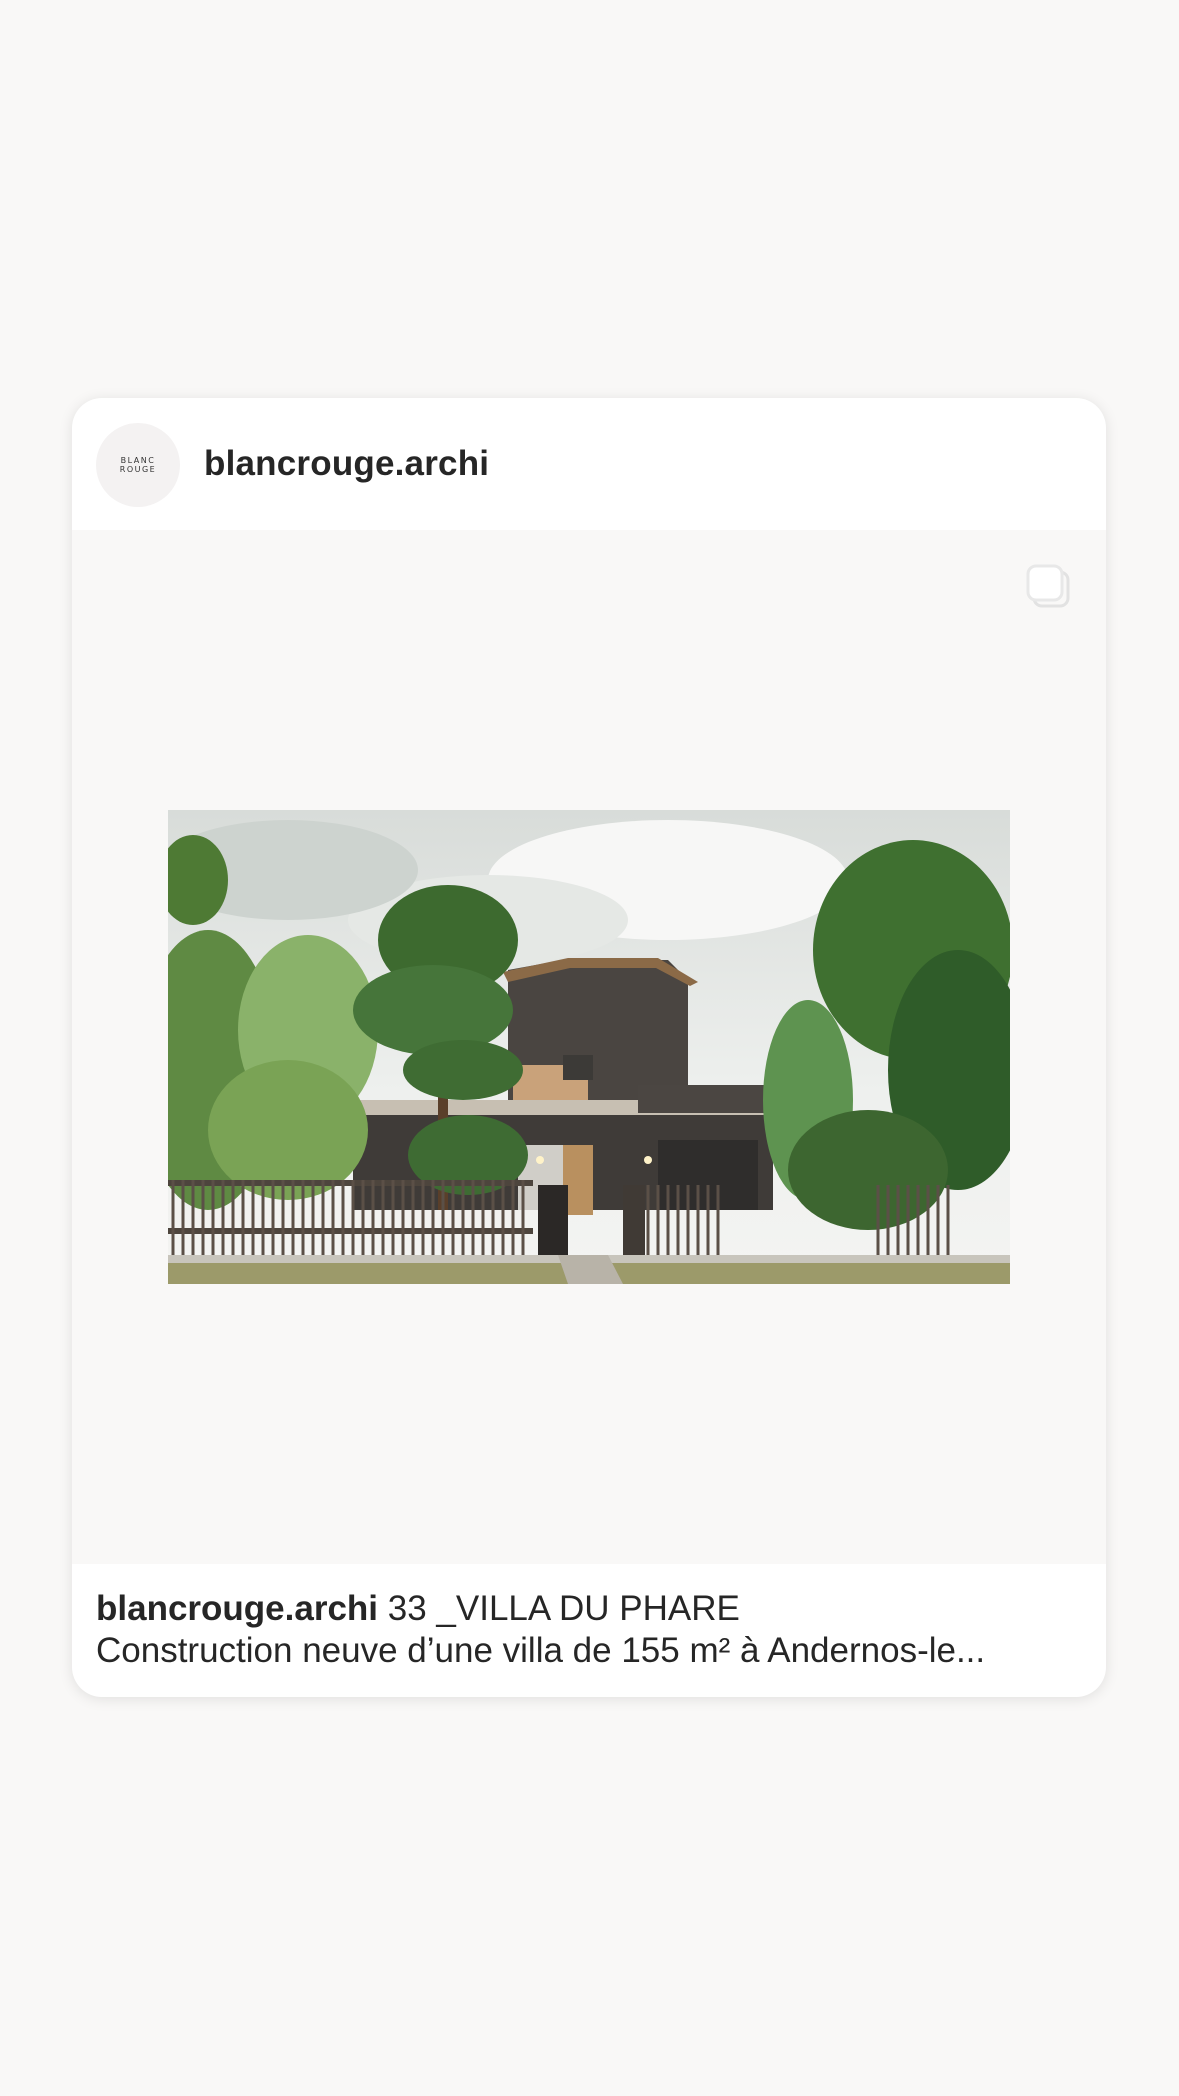 The width and height of the screenshot is (1179, 2096). I want to click on caption-title: 33 _VILLA DU PHARE, so click(563, 1608).